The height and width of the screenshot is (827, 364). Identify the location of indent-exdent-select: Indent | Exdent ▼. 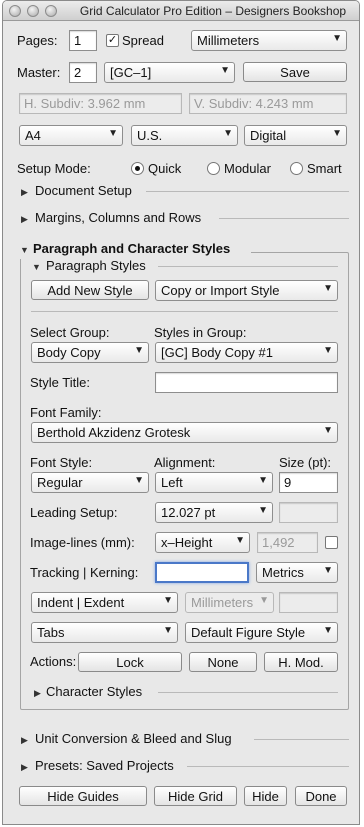
(104, 602).